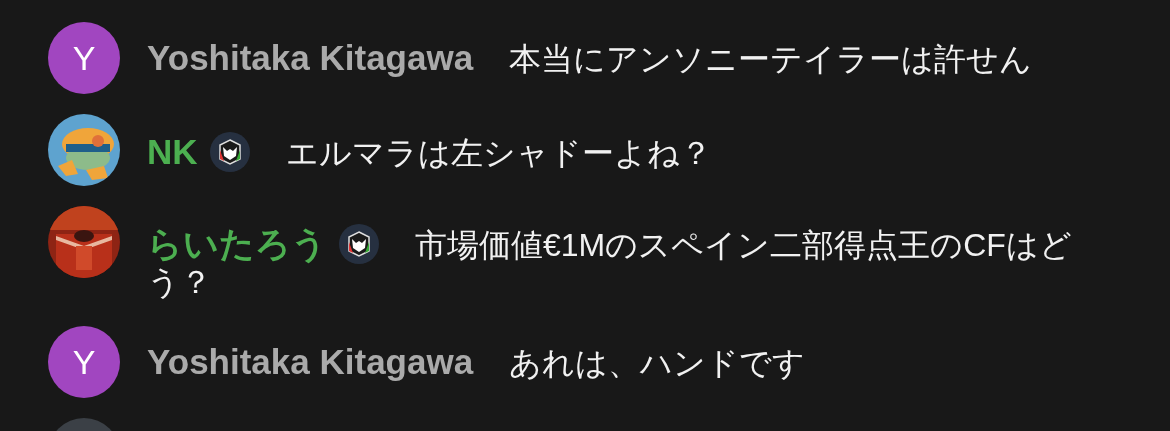  What do you see at coordinates (743, 245) in the screenshot?
I see `chat-message: 市場価値€1Mのスペイン二部得点王のCFはど` at bounding box center [743, 245].